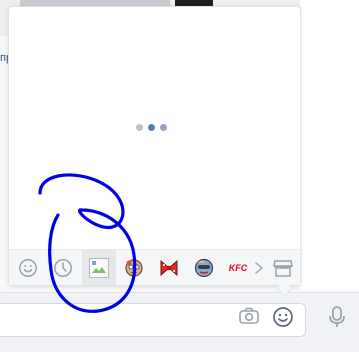  What do you see at coordinates (259, 268) in the screenshot?
I see `chevron-right-icon` at bounding box center [259, 268].